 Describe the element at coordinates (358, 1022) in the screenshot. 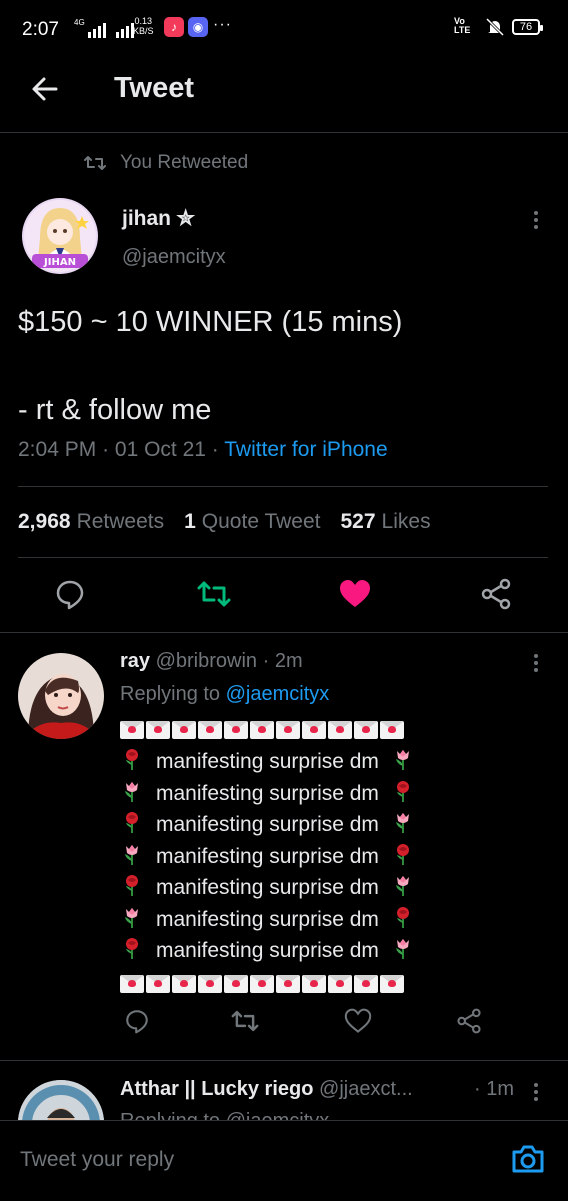

I see `like-icon` at that location.